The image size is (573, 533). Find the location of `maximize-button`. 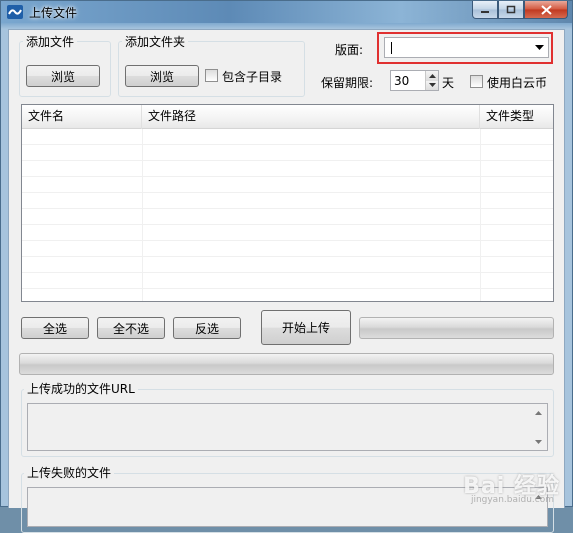

maximize-button is located at coordinates (511, 10).